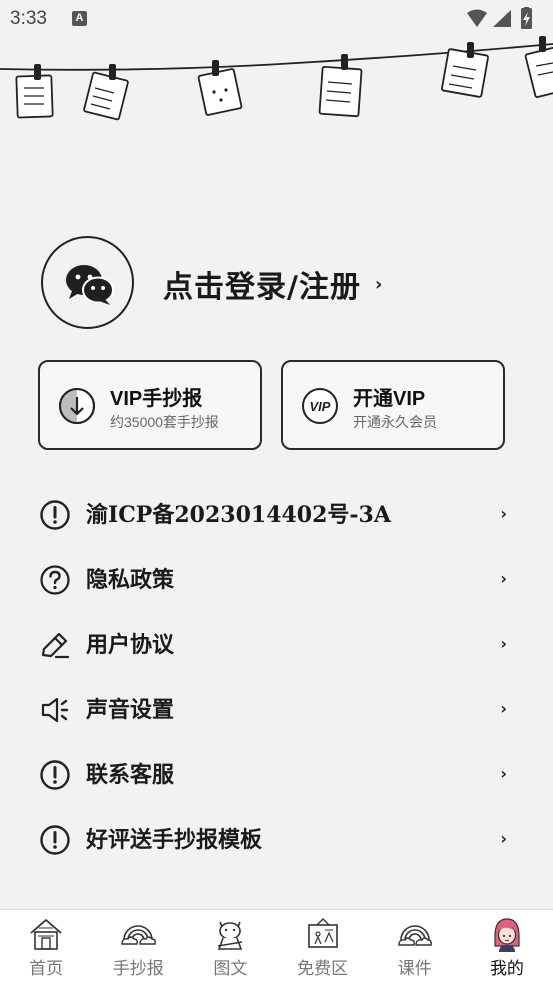 The height and width of the screenshot is (985, 553). Describe the element at coordinates (79, 18) in the screenshot. I see `notification-a-icon: A` at that location.